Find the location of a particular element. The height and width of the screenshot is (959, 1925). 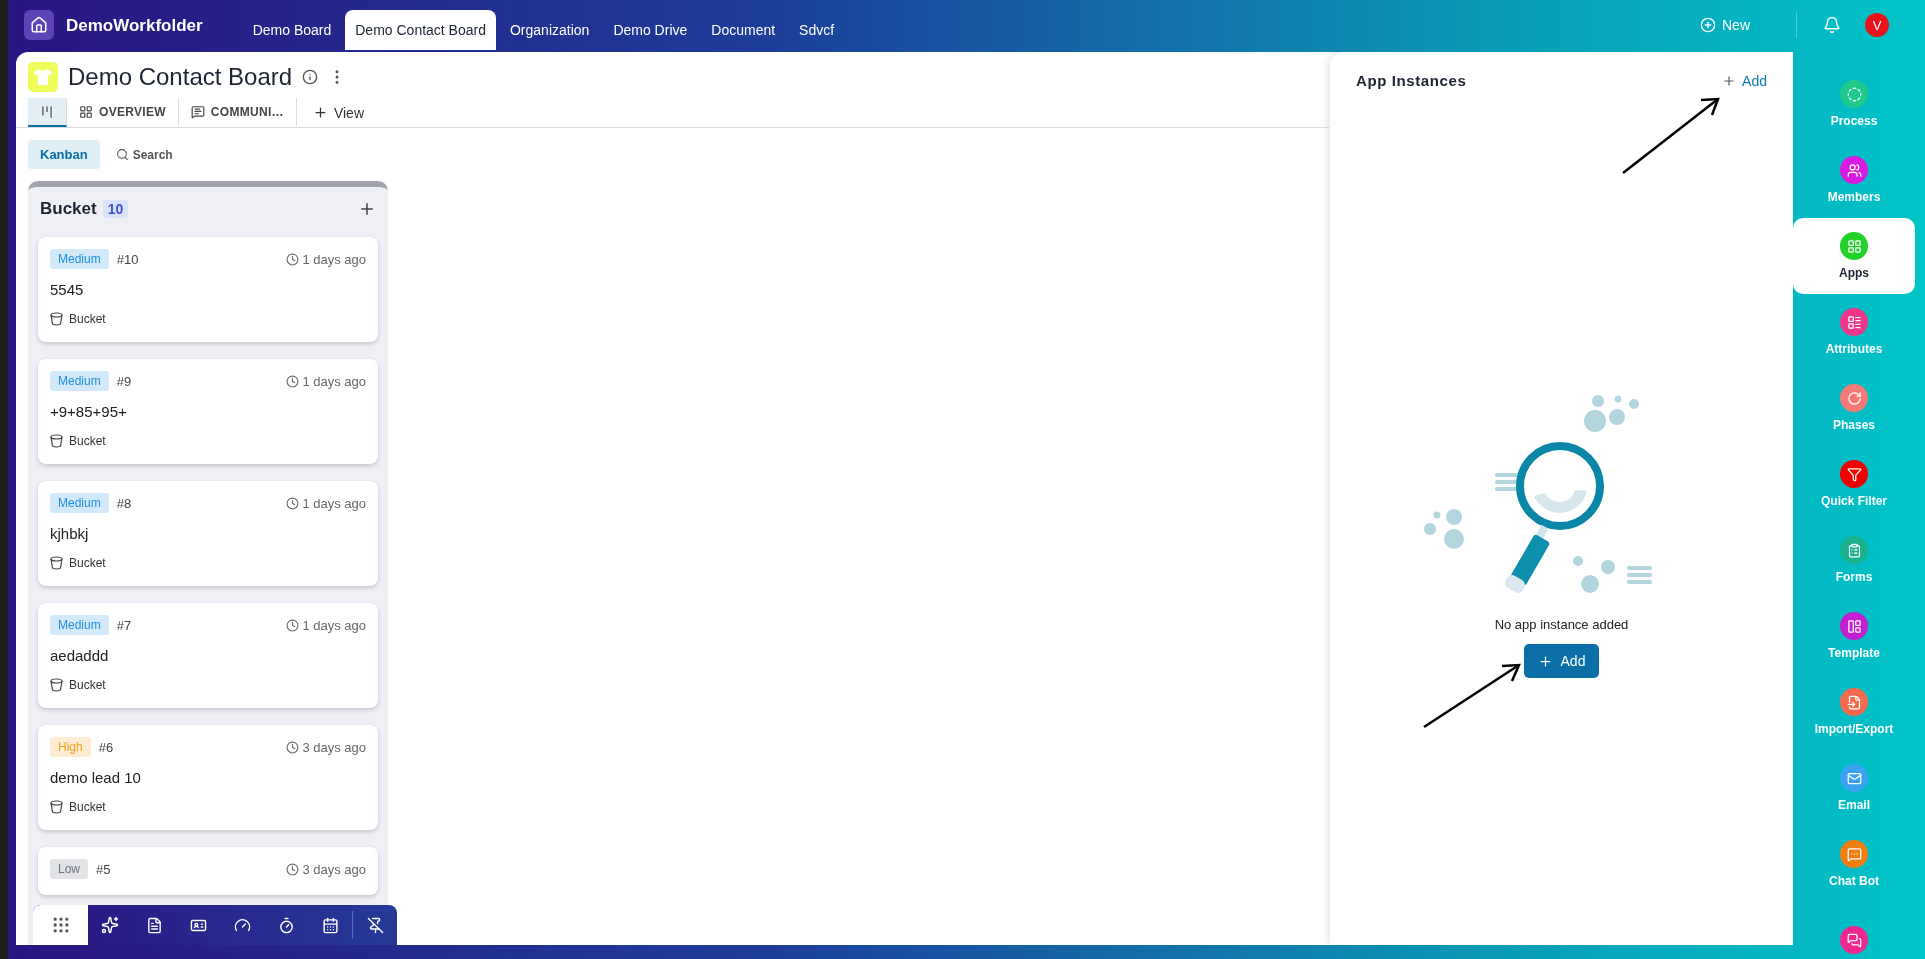

view-mode-button: Kanban is located at coordinates (64, 154).